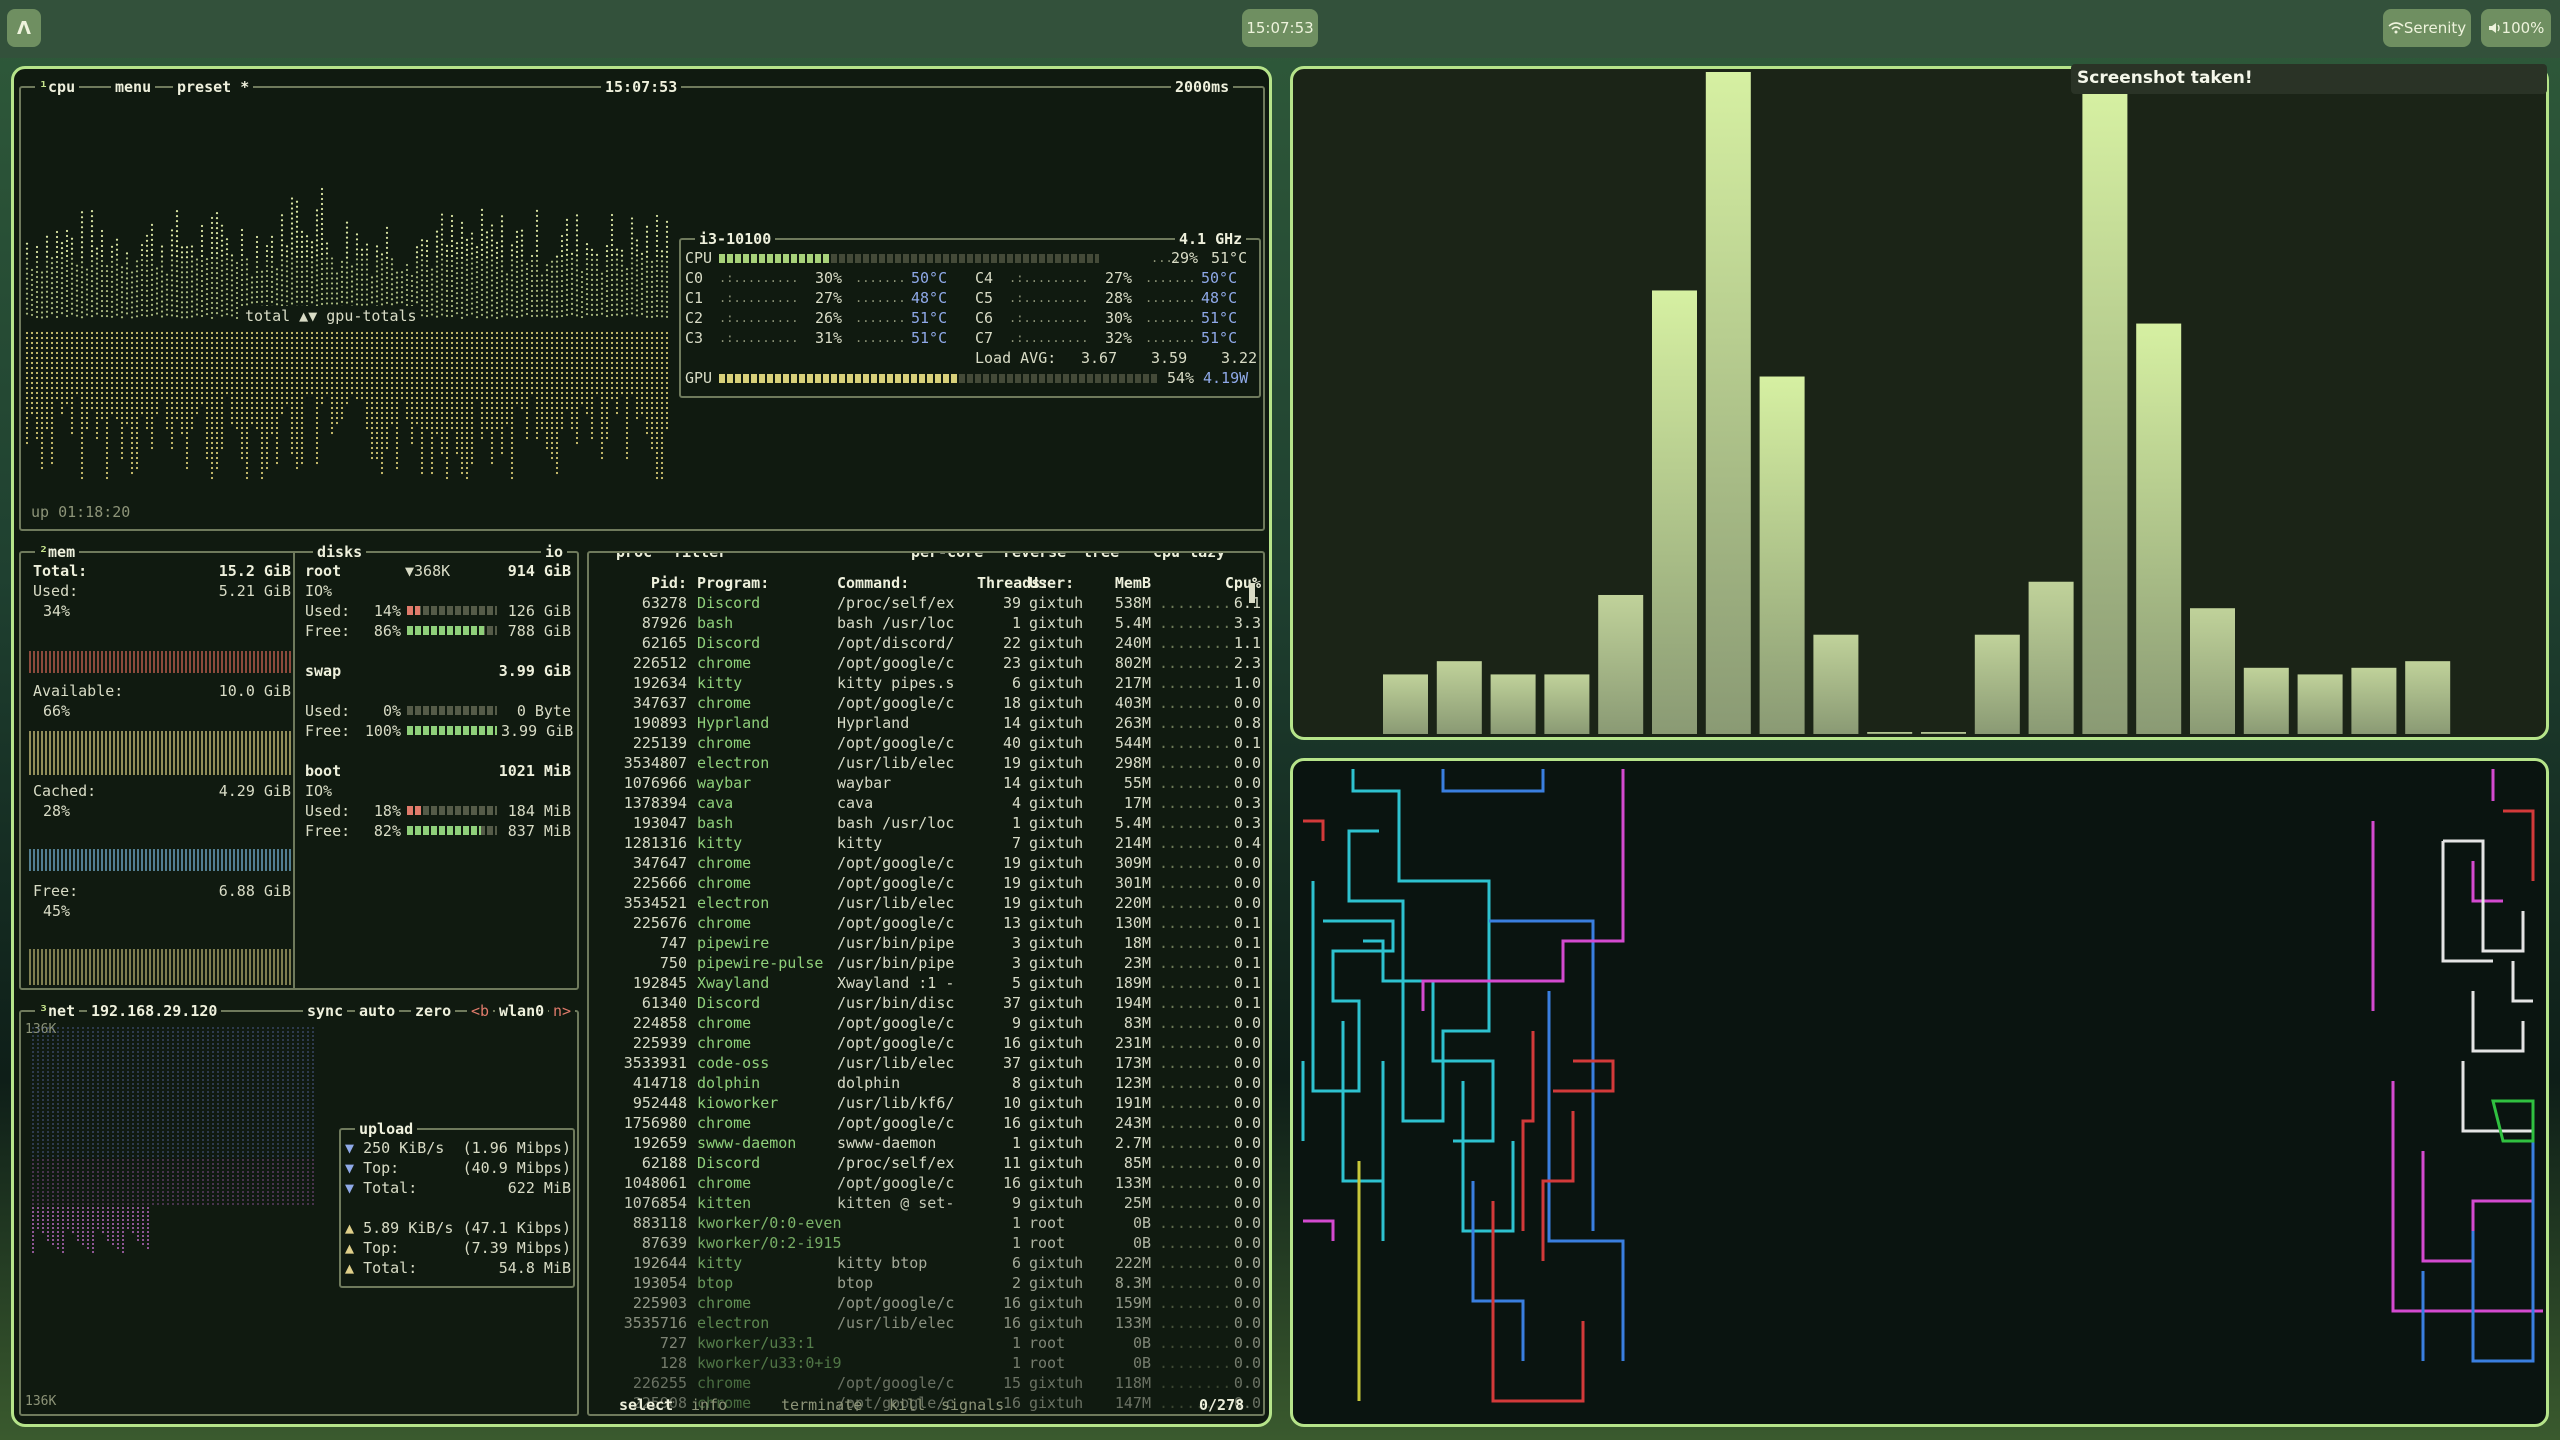 This screenshot has height=1440, width=2560. What do you see at coordinates (1202, 87) in the screenshot?
I see `update-interval: 2000ms` at bounding box center [1202, 87].